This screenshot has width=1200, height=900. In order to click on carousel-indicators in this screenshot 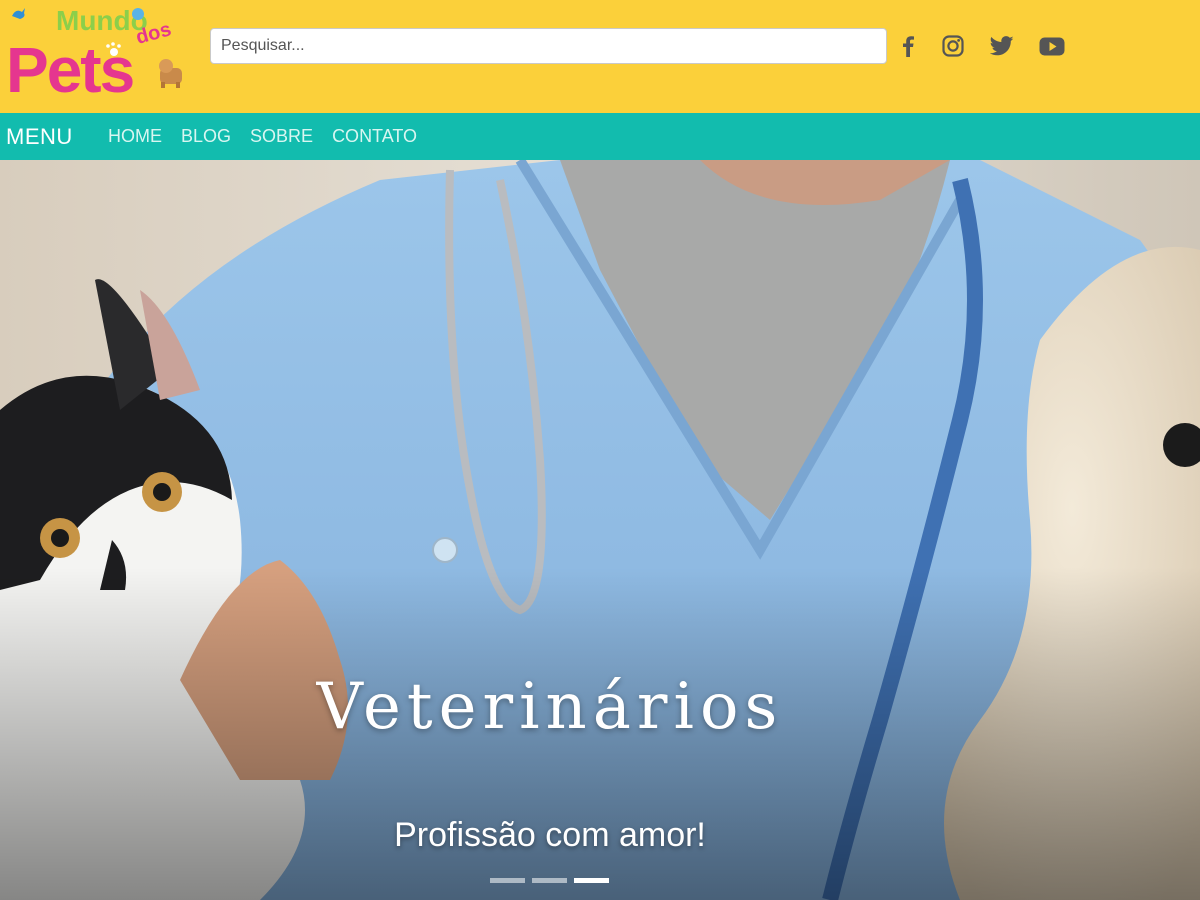, I will do `click(549, 880)`.